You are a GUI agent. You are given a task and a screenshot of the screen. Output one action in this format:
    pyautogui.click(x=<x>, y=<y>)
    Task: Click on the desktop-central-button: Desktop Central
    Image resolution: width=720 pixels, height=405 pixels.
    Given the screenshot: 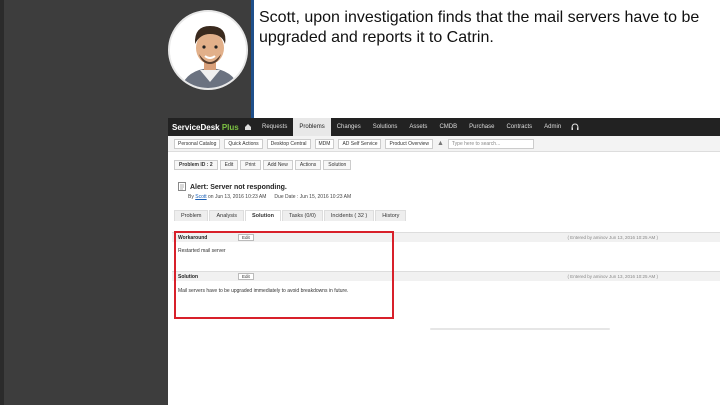 What is the action you would take?
    pyautogui.click(x=288, y=143)
    